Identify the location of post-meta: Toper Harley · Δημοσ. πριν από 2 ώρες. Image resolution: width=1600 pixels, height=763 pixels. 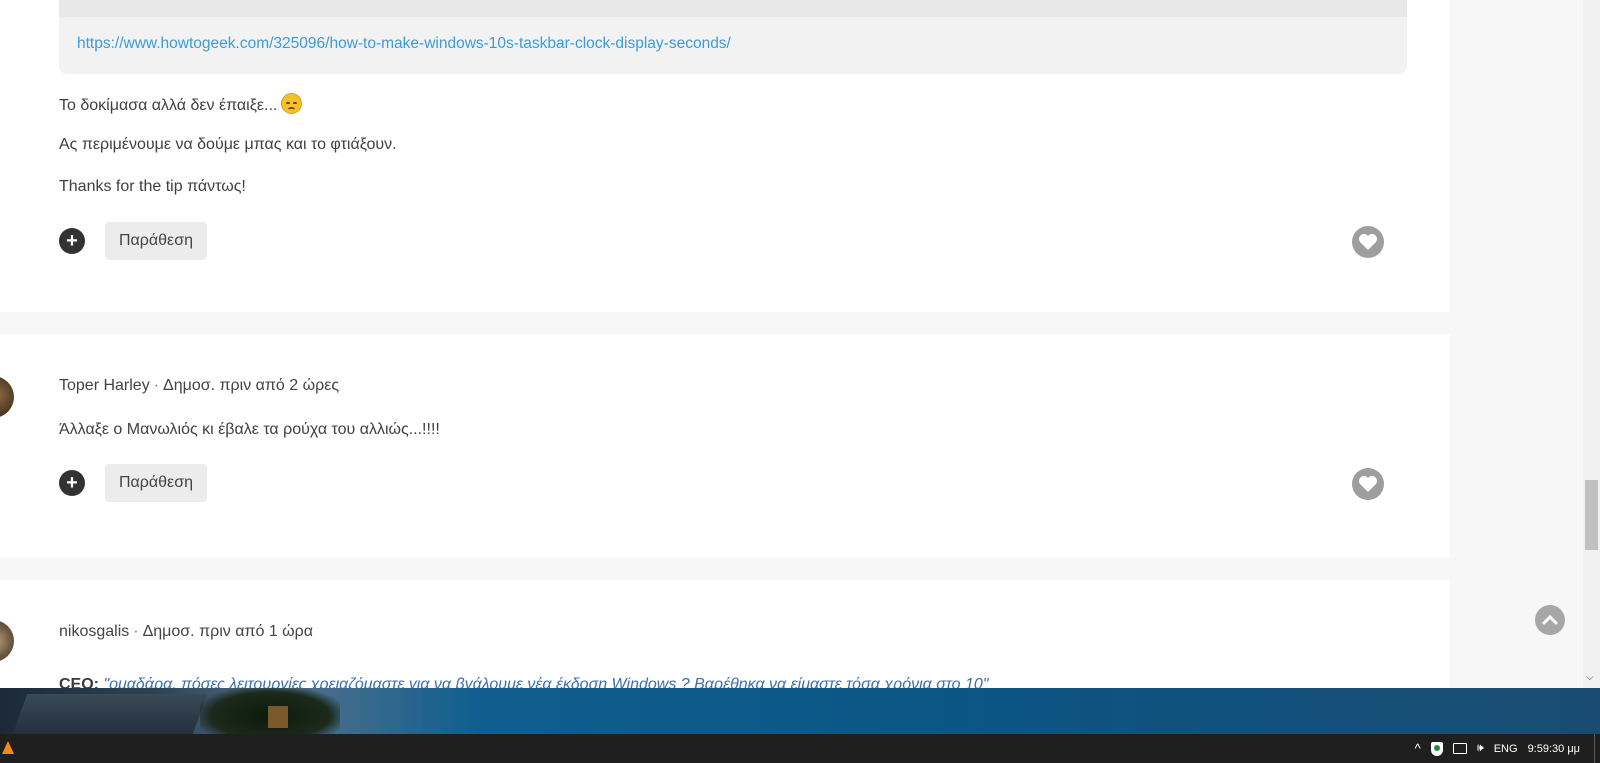
(199, 386).